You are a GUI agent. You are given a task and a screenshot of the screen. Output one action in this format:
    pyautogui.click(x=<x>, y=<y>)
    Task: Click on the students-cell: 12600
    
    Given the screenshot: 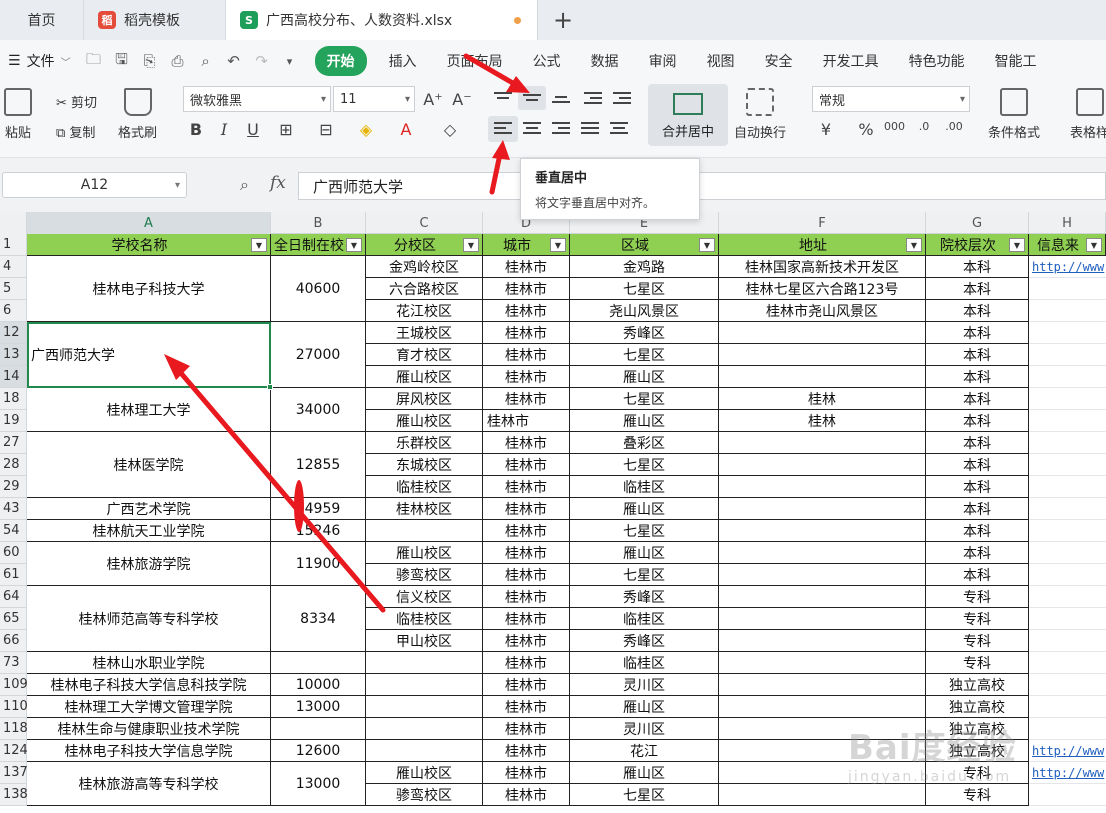 What is the action you would take?
    pyautogui.click(x=318, y=751)
    